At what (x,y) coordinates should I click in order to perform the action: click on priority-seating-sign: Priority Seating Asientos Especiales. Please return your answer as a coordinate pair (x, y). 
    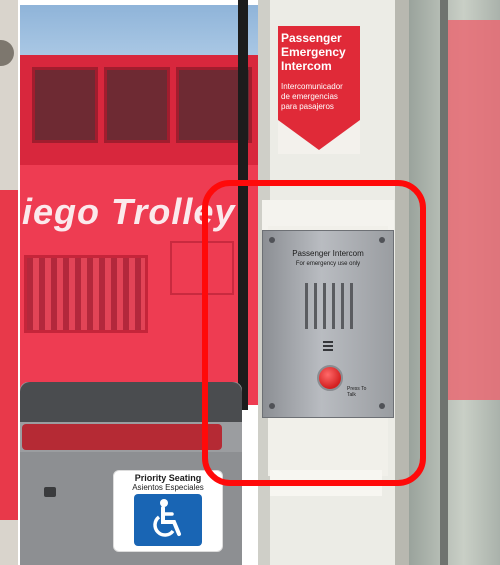
    Looking at the image, I should click on (168, 511).